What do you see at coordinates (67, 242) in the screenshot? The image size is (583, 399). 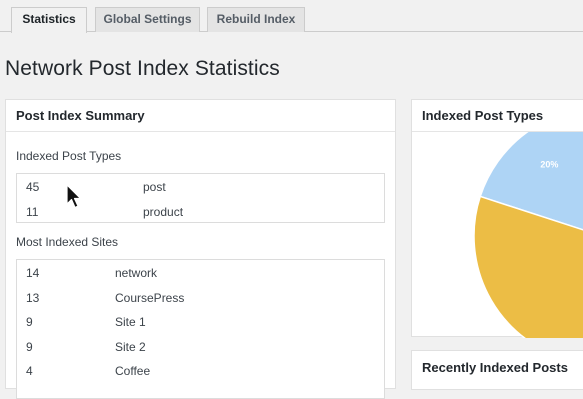 I see `most-indexed-sites-label: Most Indexed Sites` at bounding box center [67, 242].